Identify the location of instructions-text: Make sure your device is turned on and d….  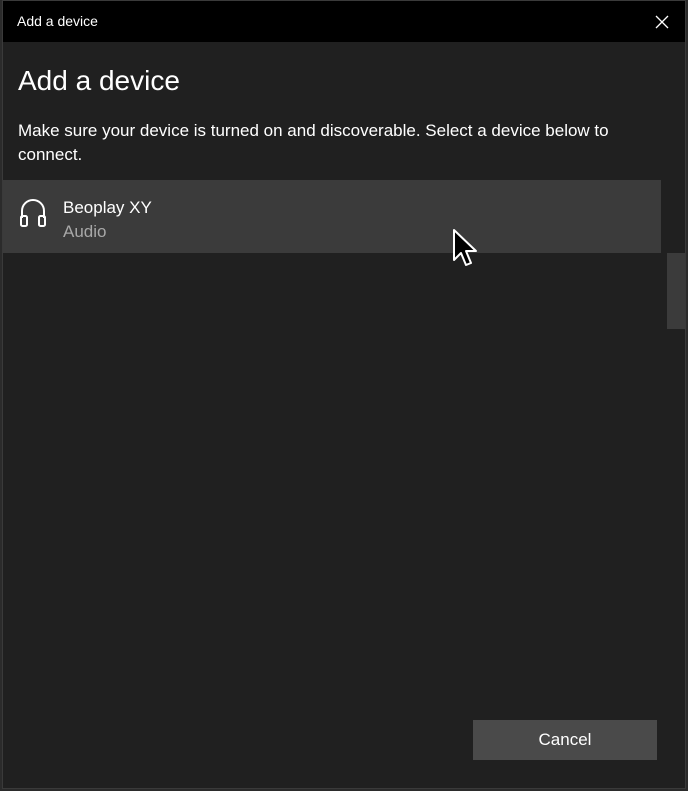
(313, 142).